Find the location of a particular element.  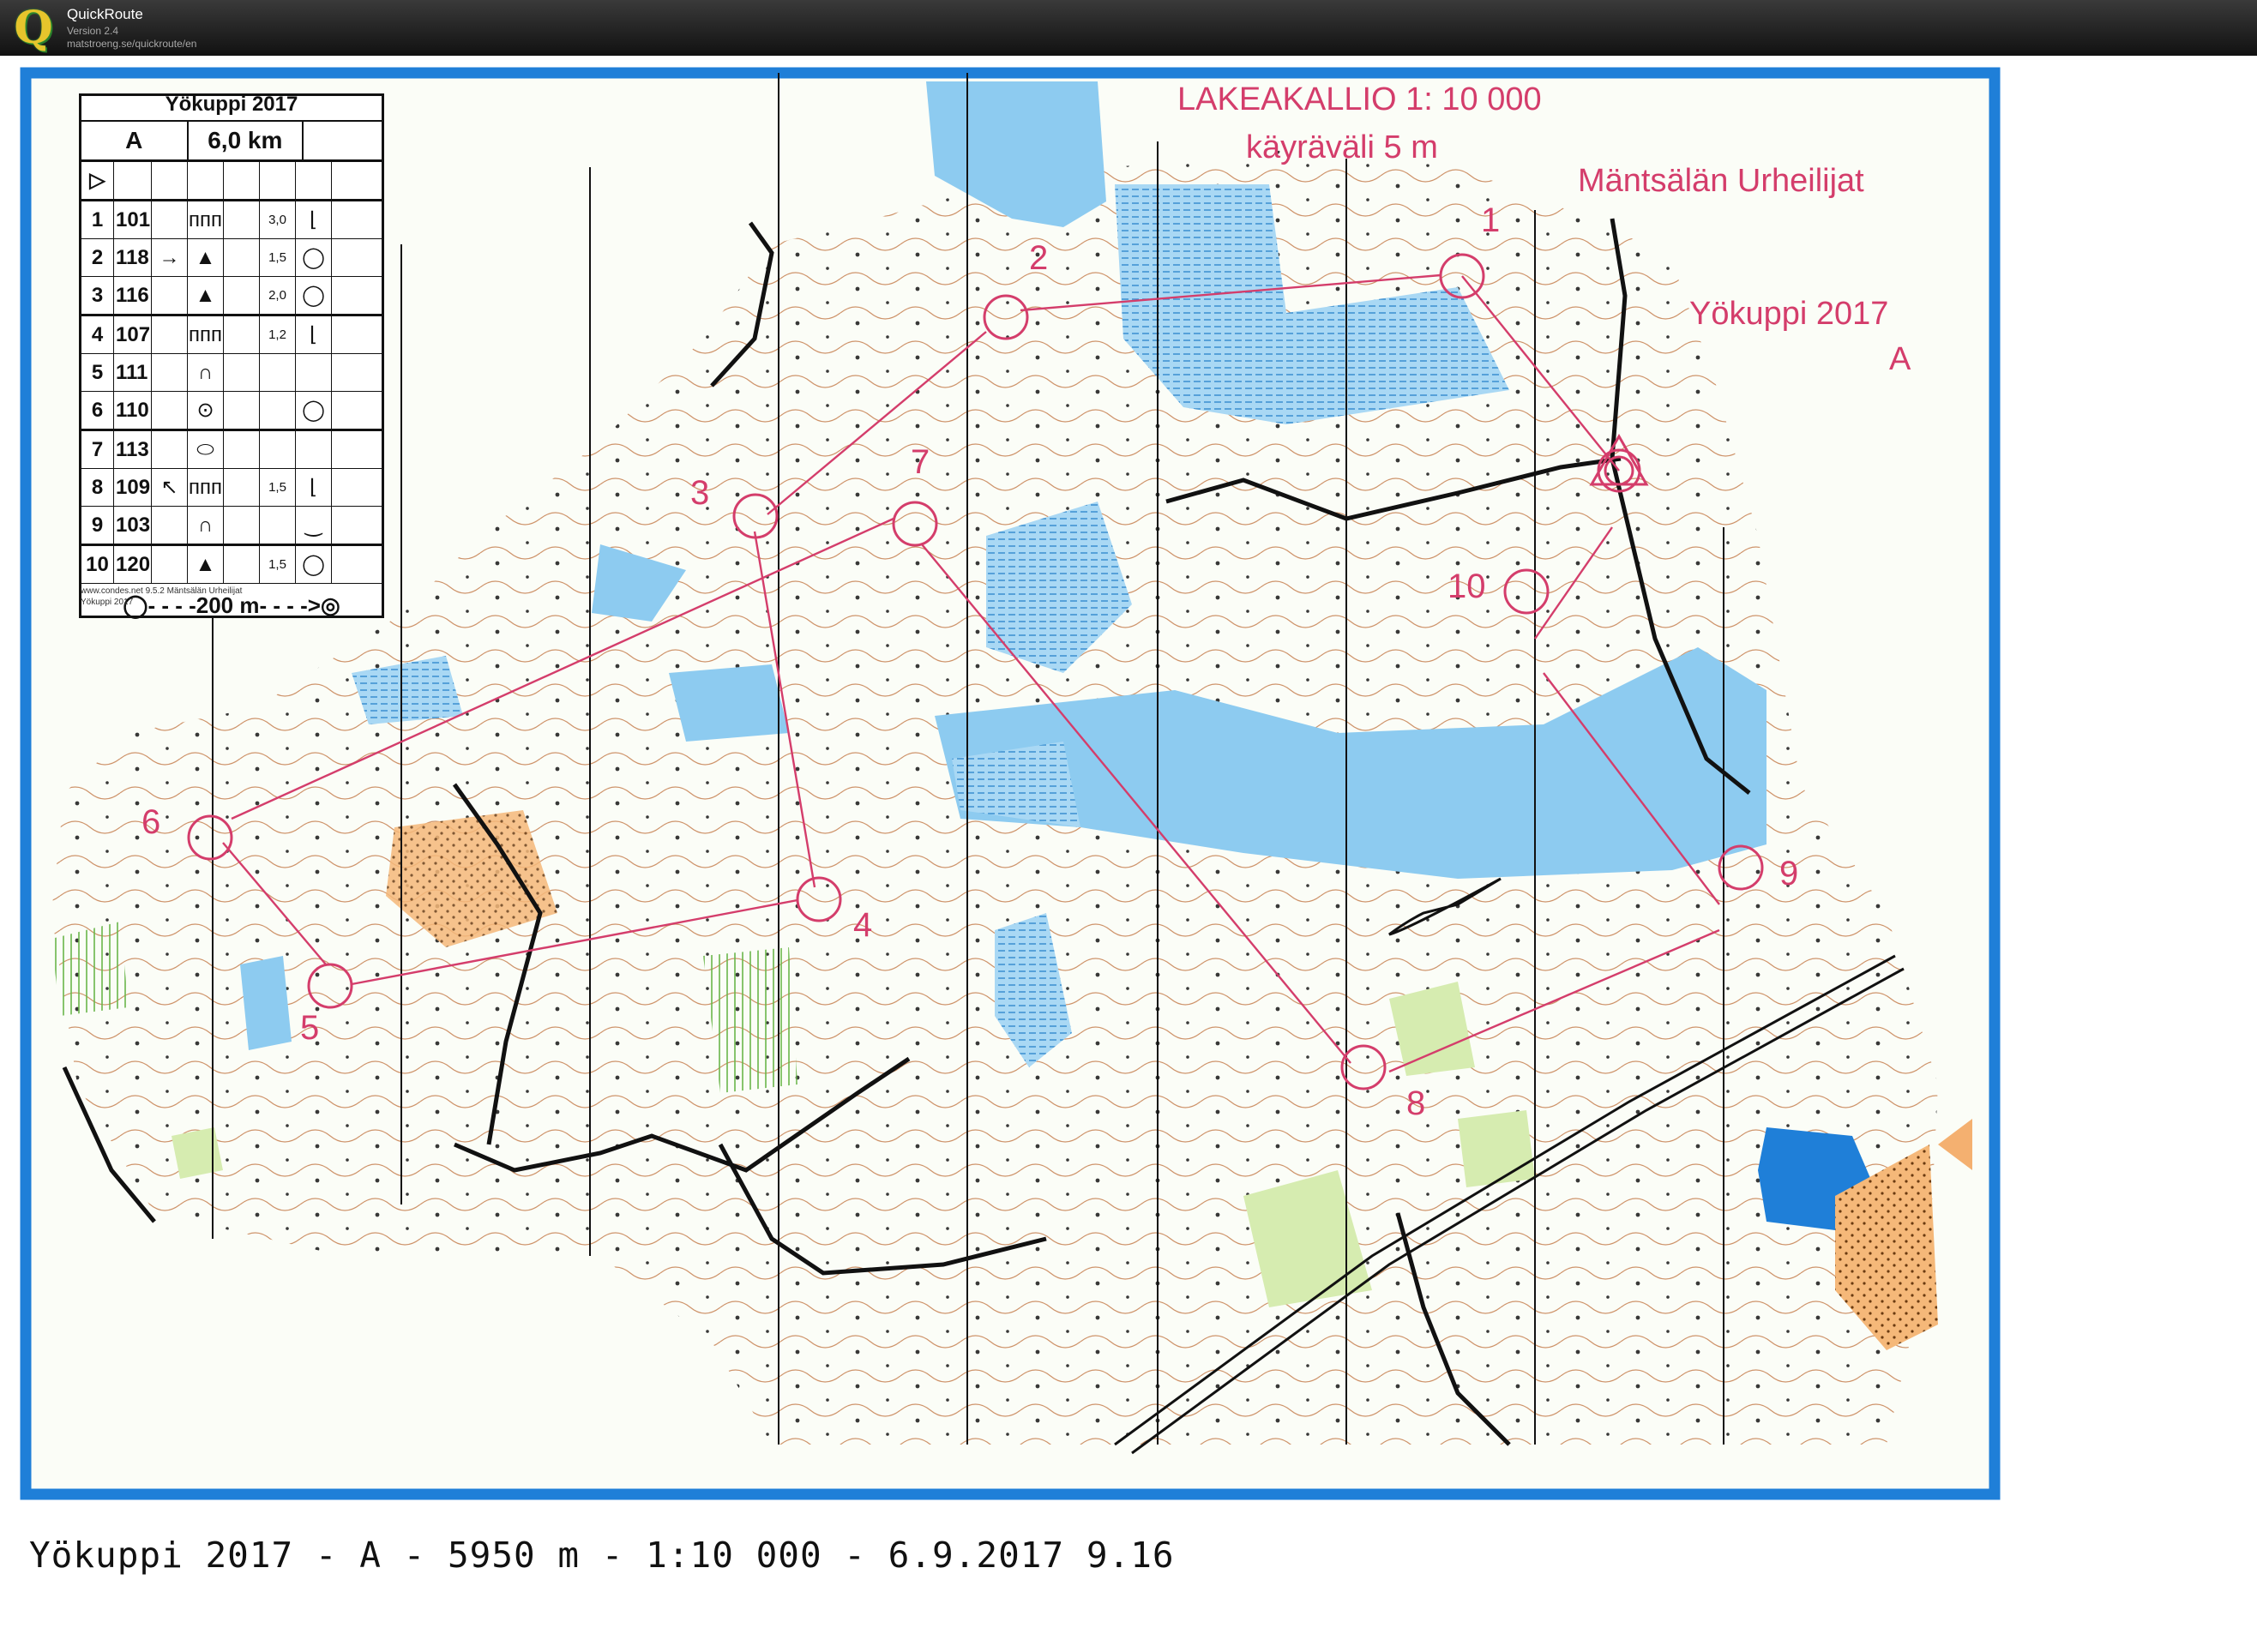

desc-row: 8 109 ↖ ᴨᴨᴨ 1,5 ⌊ is located at coordinates (231, 488).